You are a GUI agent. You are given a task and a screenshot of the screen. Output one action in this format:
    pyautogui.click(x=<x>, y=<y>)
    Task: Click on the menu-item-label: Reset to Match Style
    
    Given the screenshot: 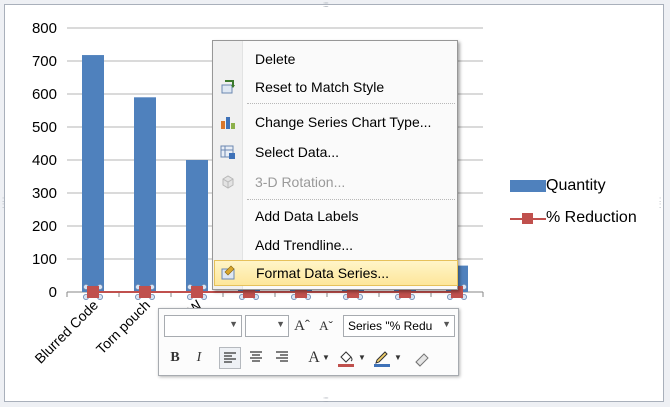 What is the action you would take?
    pyautogui.click(x=320, y=87)
    